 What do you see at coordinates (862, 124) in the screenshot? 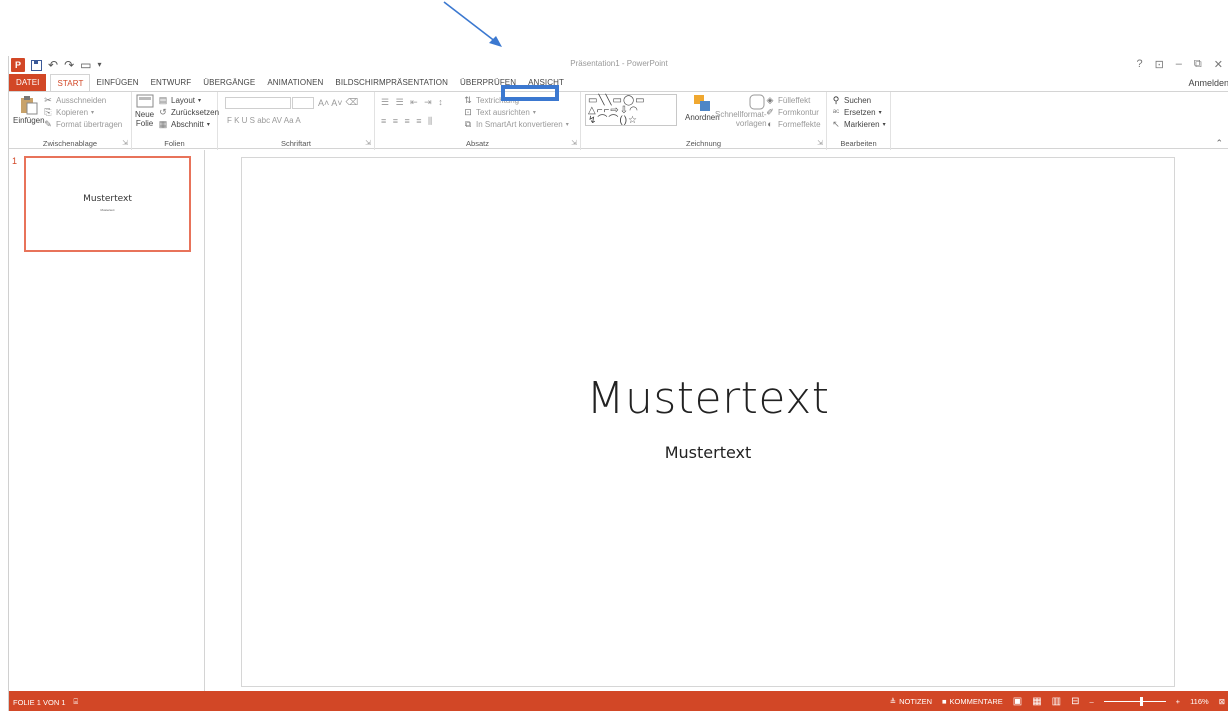
I see `select-label: Markieren` at bounding box center [862, 124].